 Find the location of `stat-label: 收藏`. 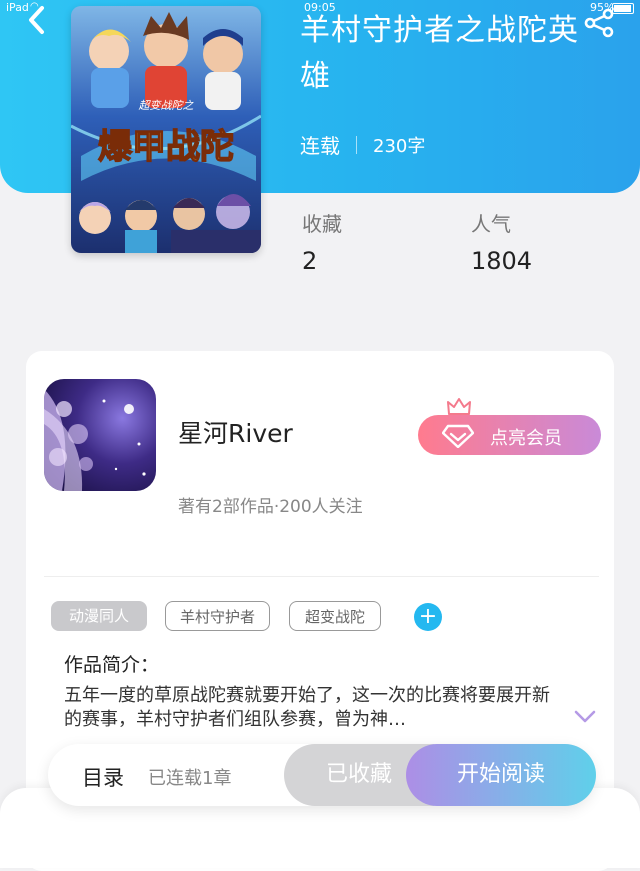

stat-label: 收藏 is located at coordinates (322, 224).